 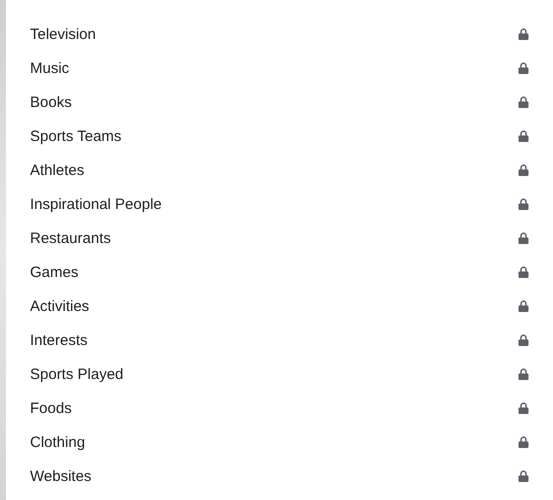 I want to click on category-label: Sports Played, so click(x=77, y=374).